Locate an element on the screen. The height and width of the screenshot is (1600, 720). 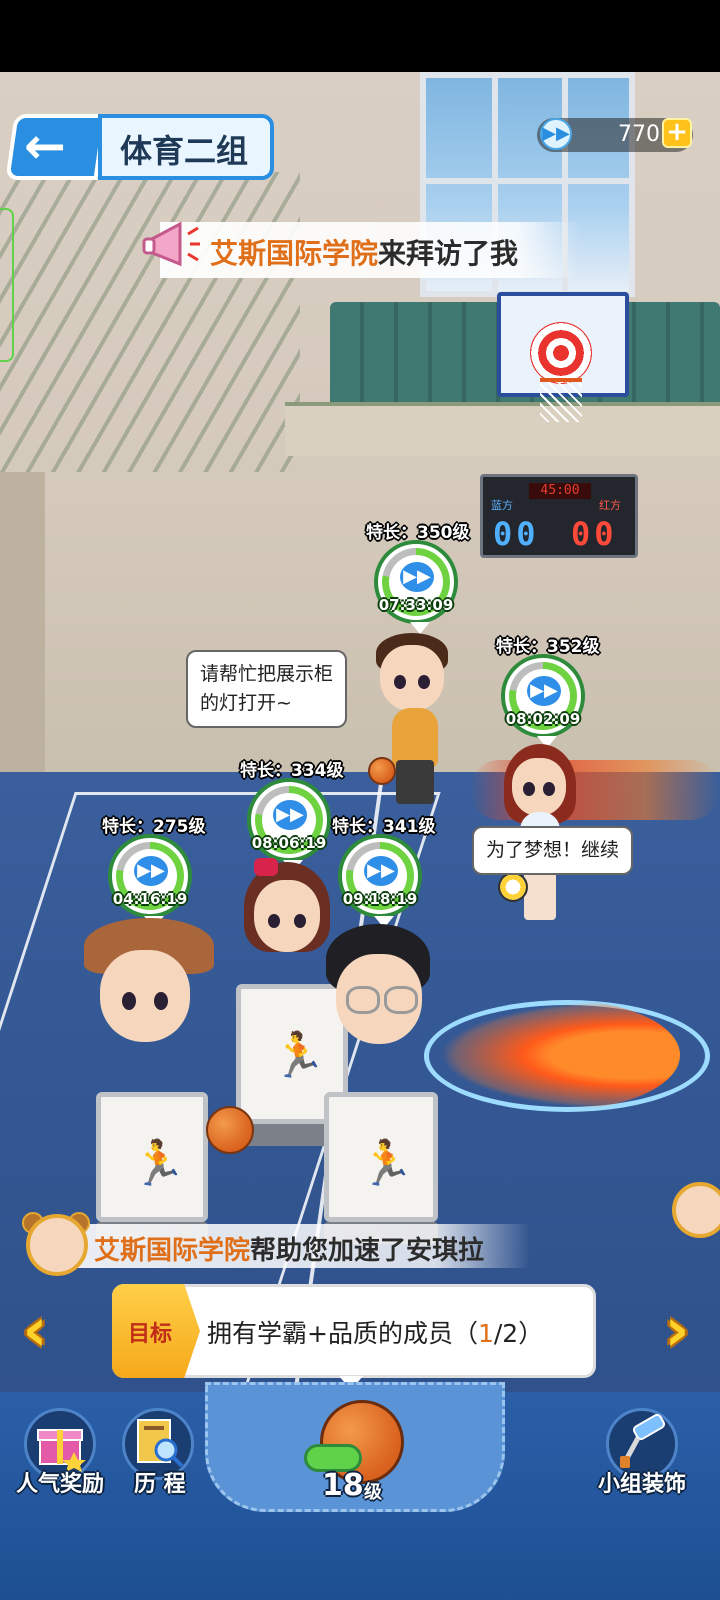
group-level-unit: 级 is located at coordinates (373, 1492).